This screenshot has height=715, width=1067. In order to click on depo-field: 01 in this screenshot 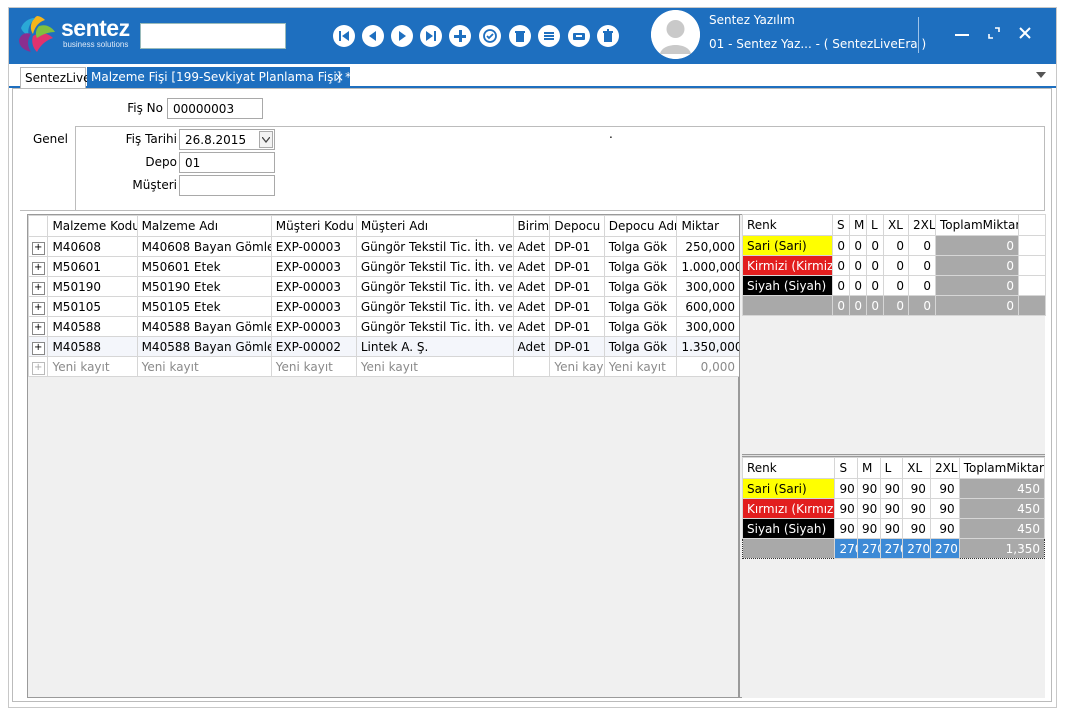, I will do `click(227, 162)`.